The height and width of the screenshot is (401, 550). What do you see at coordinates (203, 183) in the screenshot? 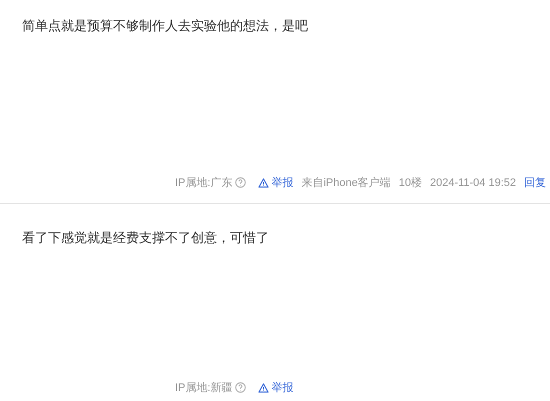
I see `ip-location: IP属地:广东` at bounding box center [203, 183].